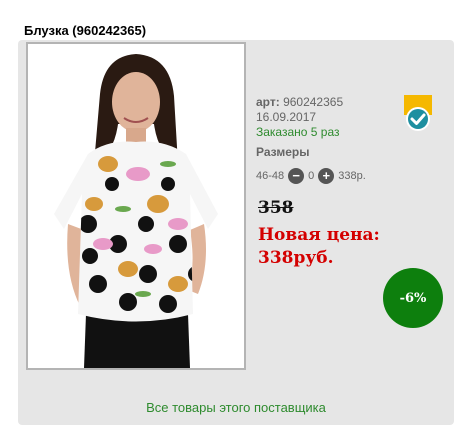 The height and width of the screenshot is (435, 472). What do you see at coordinates (283, 152) in the screenshot?
I see `sizes-label: Размеры` at bounding box center [283, 152].